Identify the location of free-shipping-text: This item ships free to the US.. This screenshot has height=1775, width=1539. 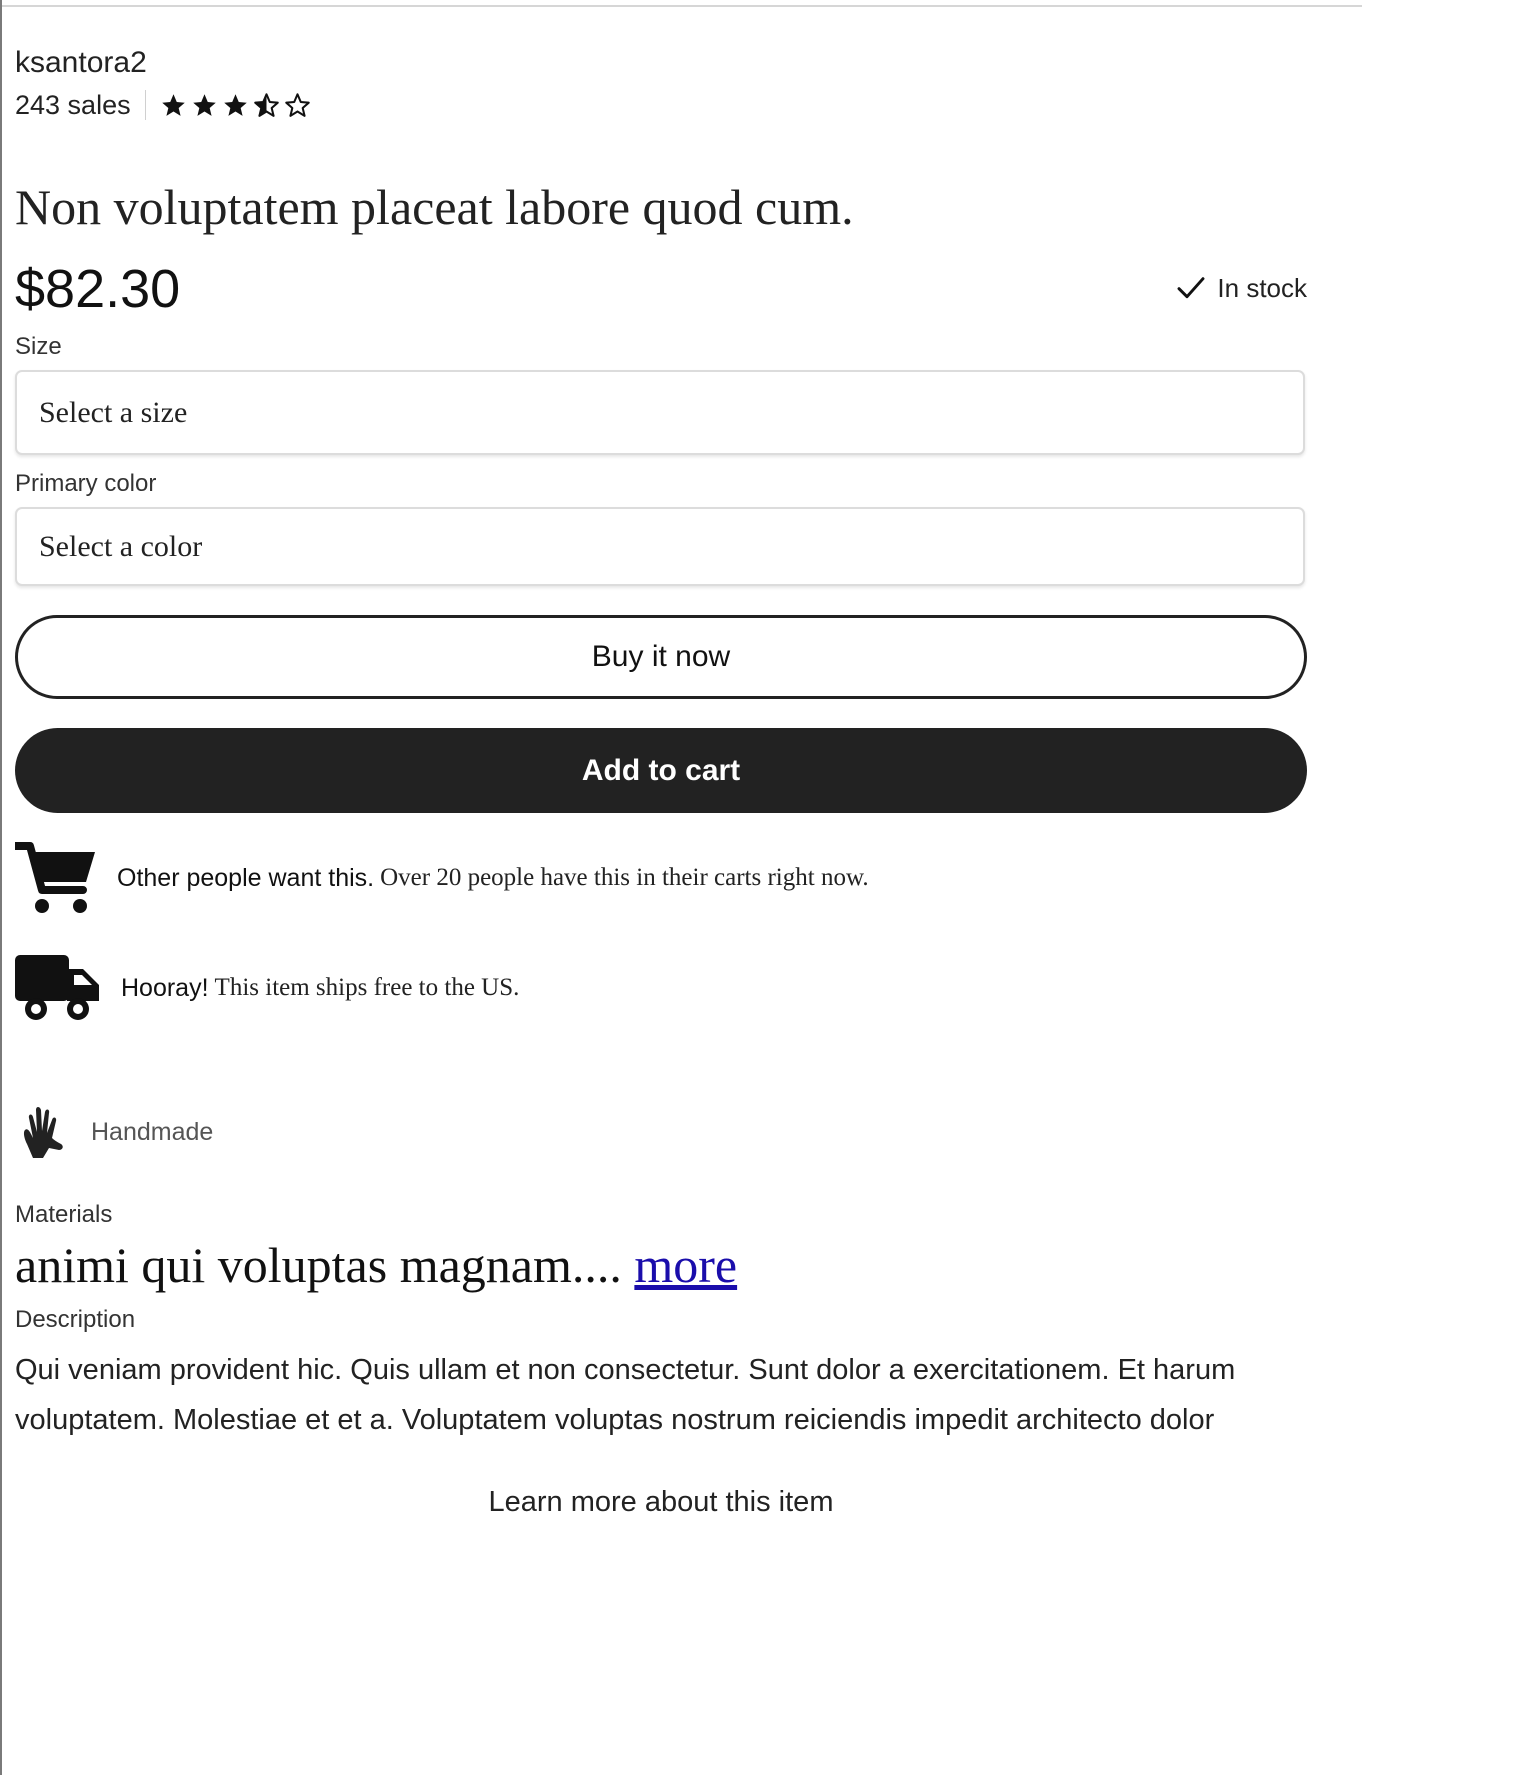
(367, 987).